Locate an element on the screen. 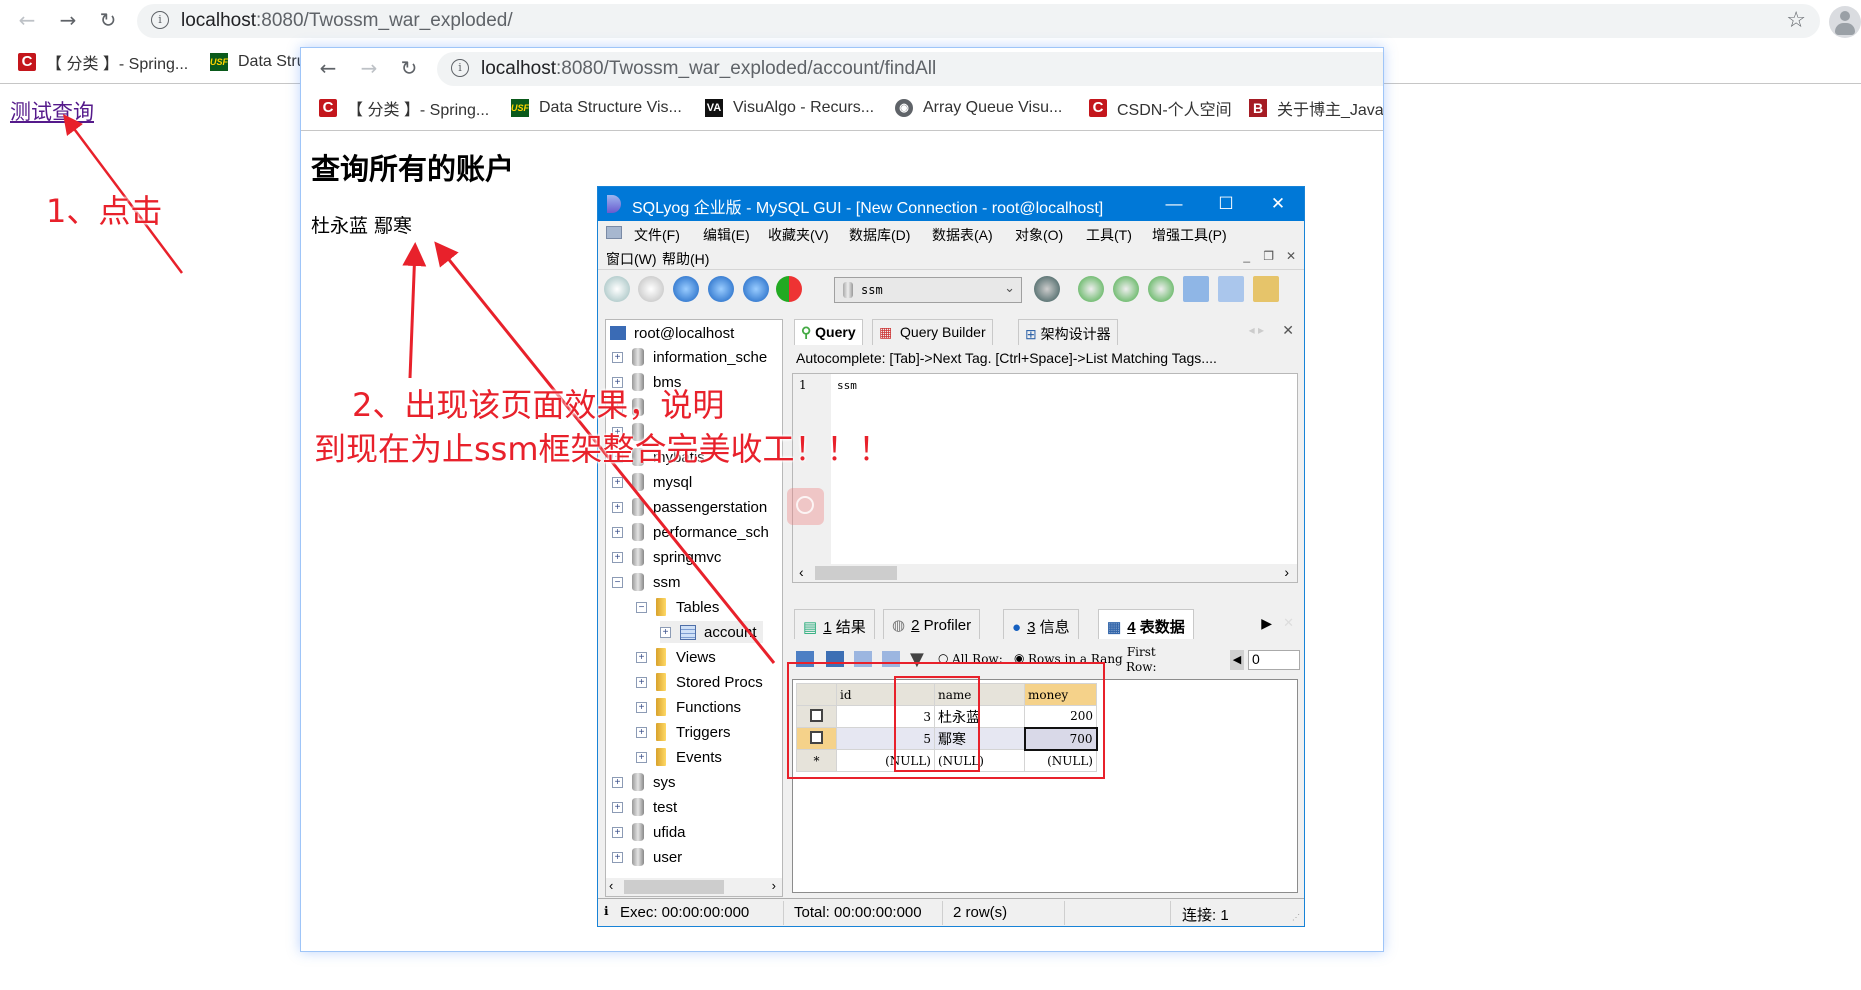 The image size is (1861, 990). tab-query-builder: ▦ Query Builder is located at coordinates (932, 332).